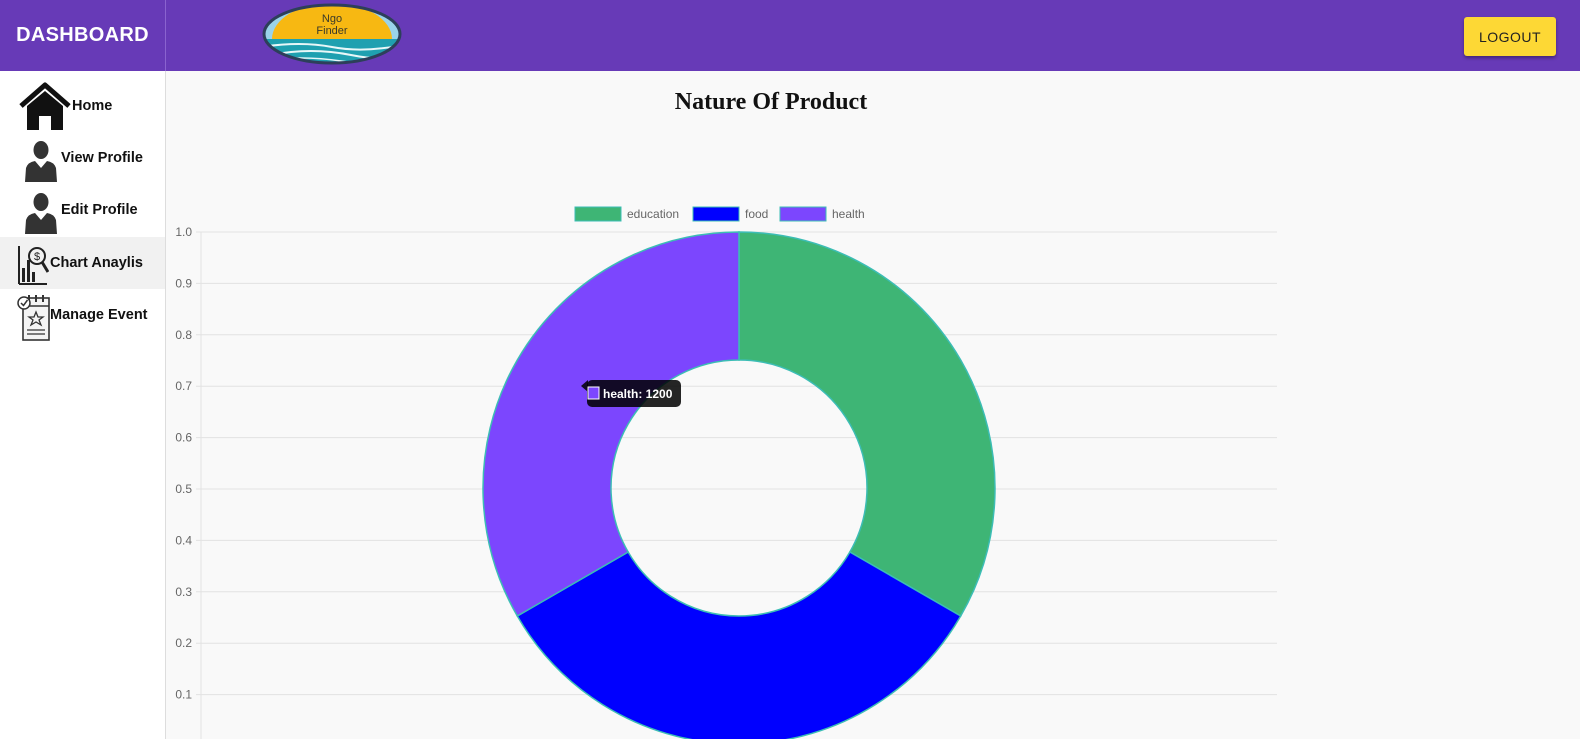  Describe the element at coordinates (332, 19) in the screenshot. I see `svg-text: Ngo` at that location.